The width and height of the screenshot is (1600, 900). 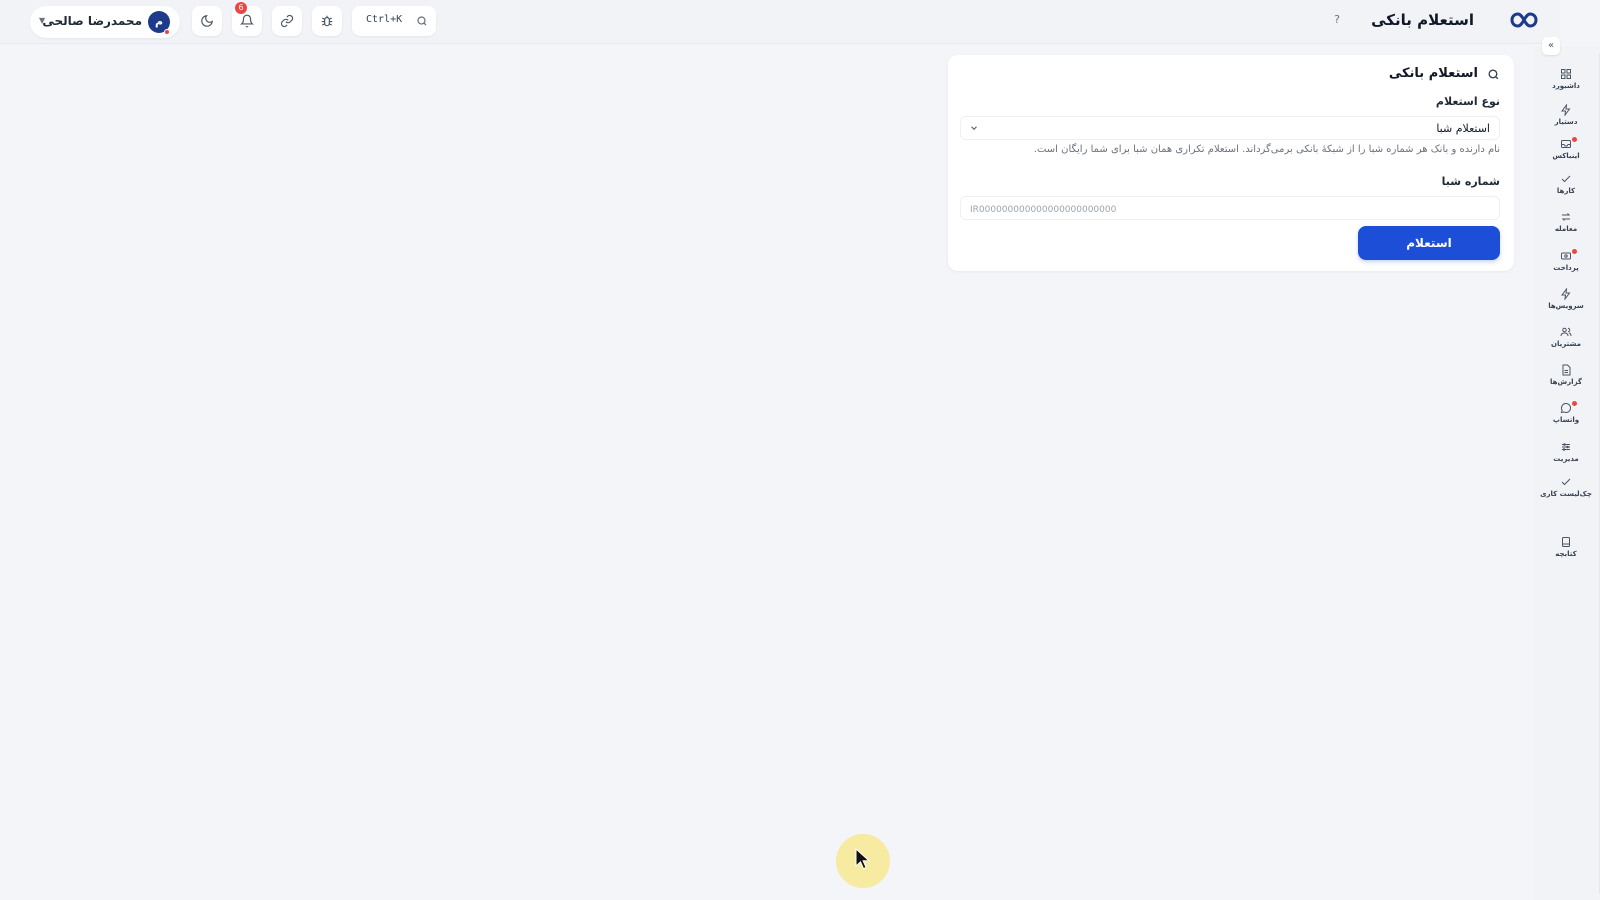 What do you see at coordinates (1566, 447) in the screenshot?
I see `sliders-icon` at bounding box center [1566, 447].